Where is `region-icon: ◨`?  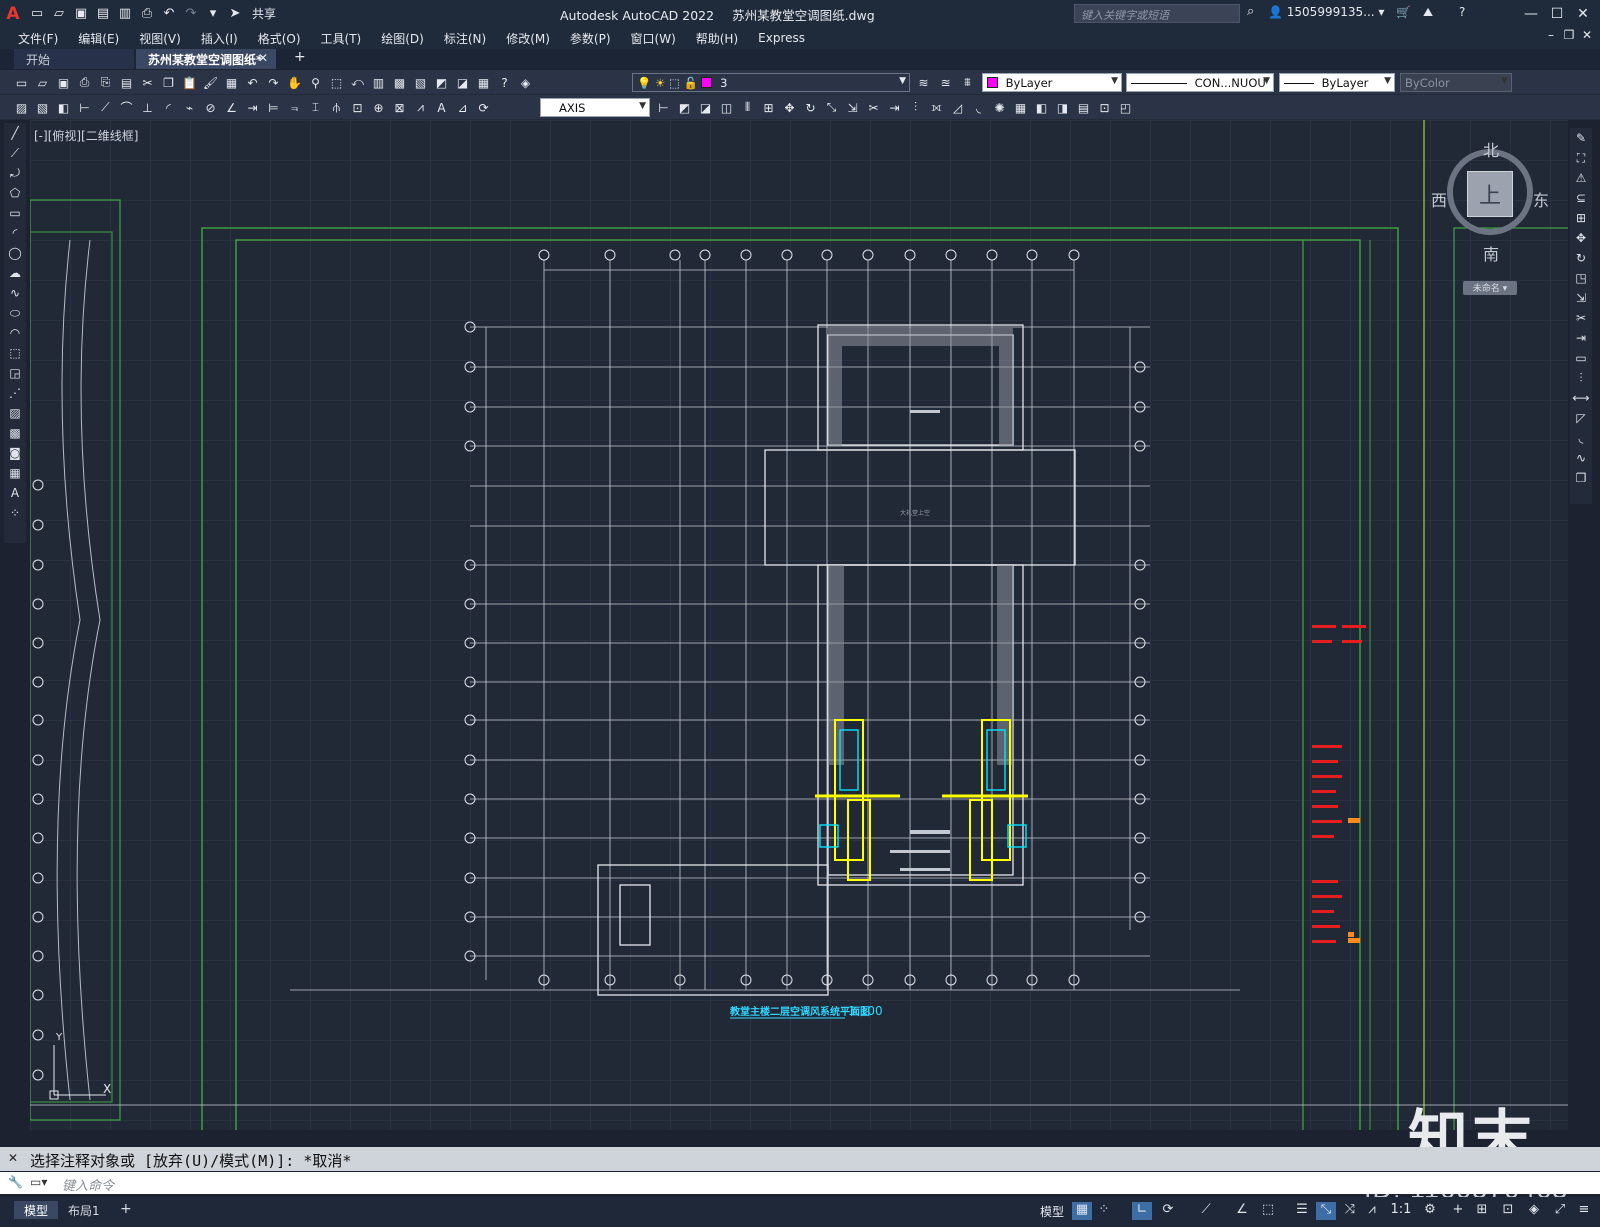 region-icon: ◨ is located at coordinates (1062, 107).